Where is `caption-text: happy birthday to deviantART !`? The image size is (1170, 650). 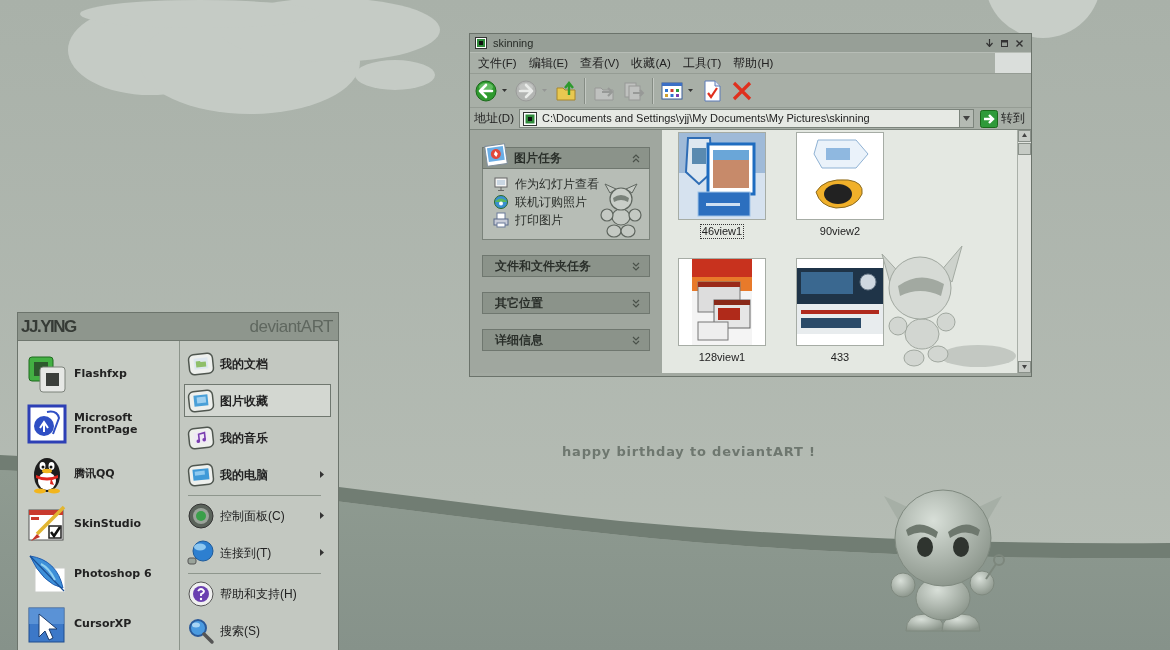 caption-text: happy birthday to deviantART ! is located at coordinates (689, 452).